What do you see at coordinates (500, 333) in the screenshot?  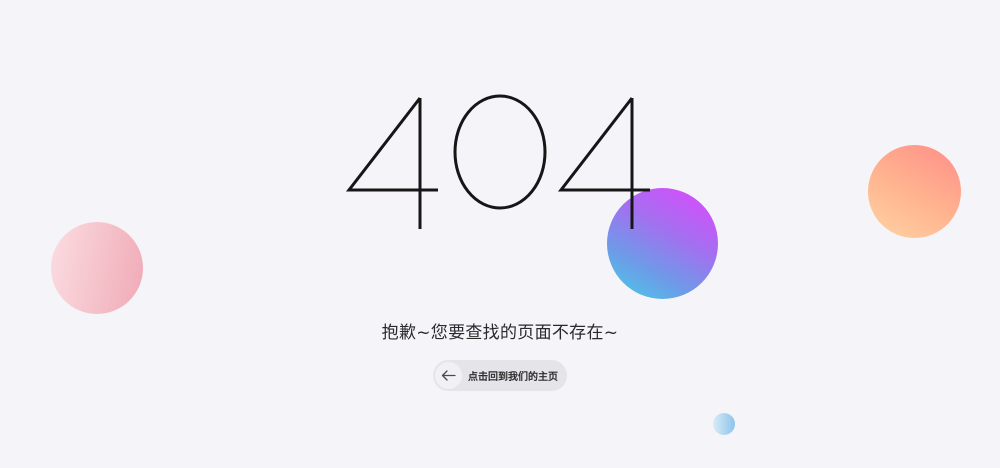 I see `error-message: 抱歉~您要查找的页面不存在~` at bounding box center [500, 333].